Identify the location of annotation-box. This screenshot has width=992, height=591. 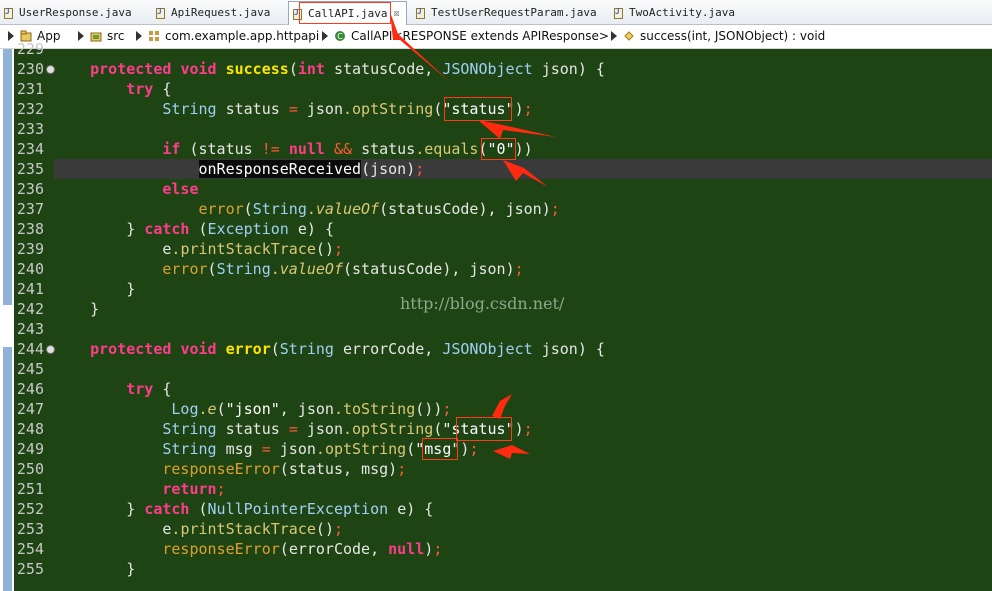
(345, 13).